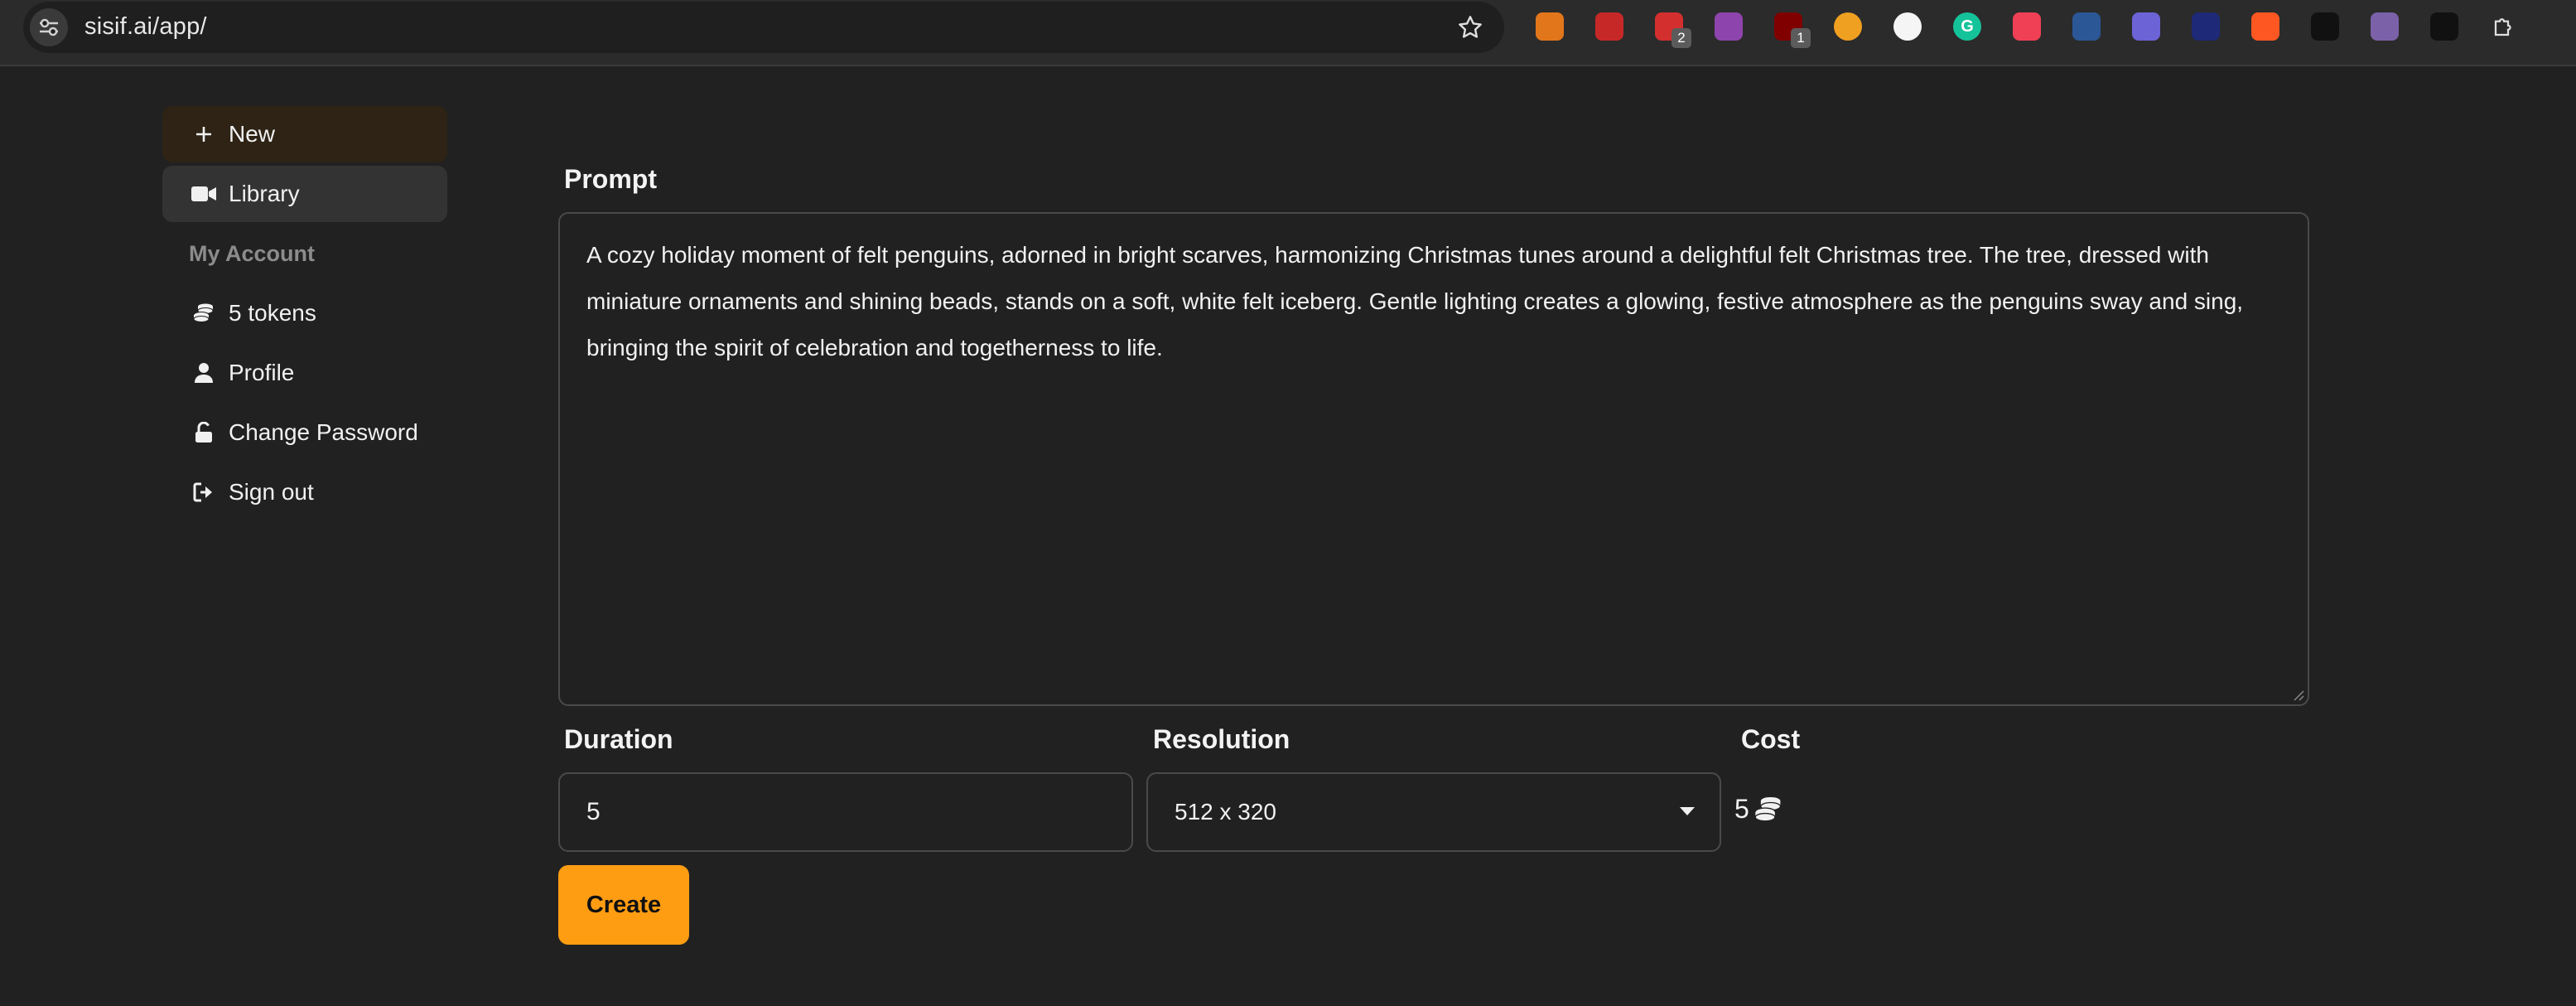  What do you see at coordinates (1433, 812) in the screenshot?
I see `resolution-select: 512 x 320` at bounding box center [1433, 812].